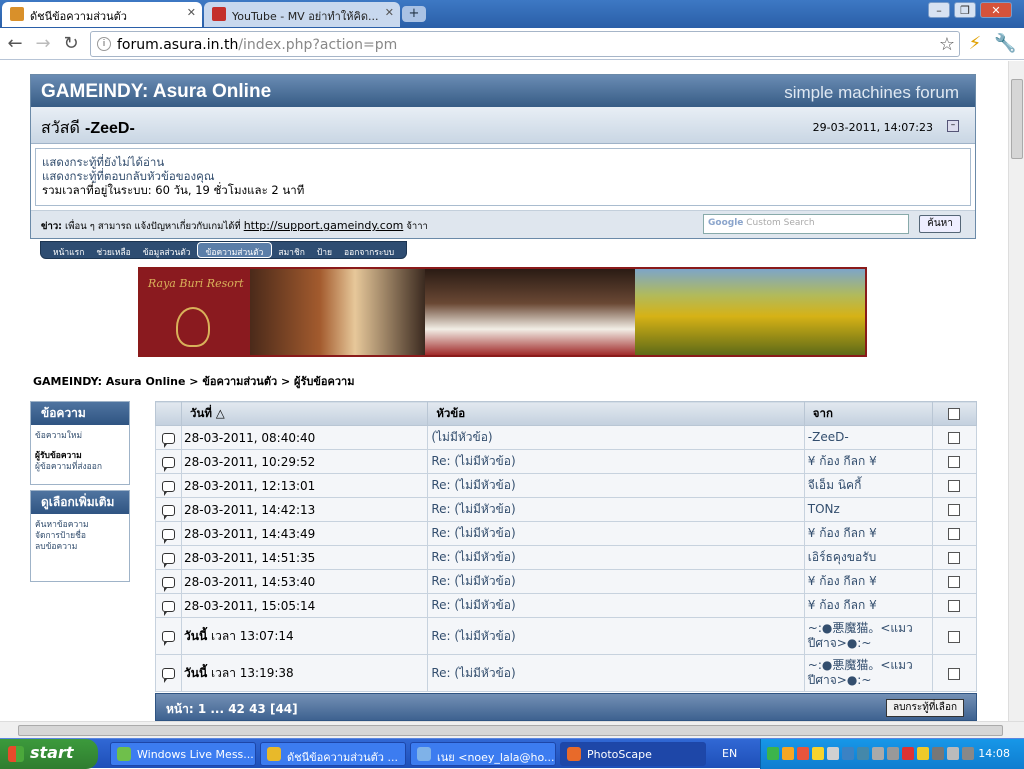 The width and height of the screenshot is (1024, 769). What do you see at coordinates (80, 547) in the screenshot?
I see `sidebar-item-delete: ลบข้อความ` at bounding box center [80, 547].